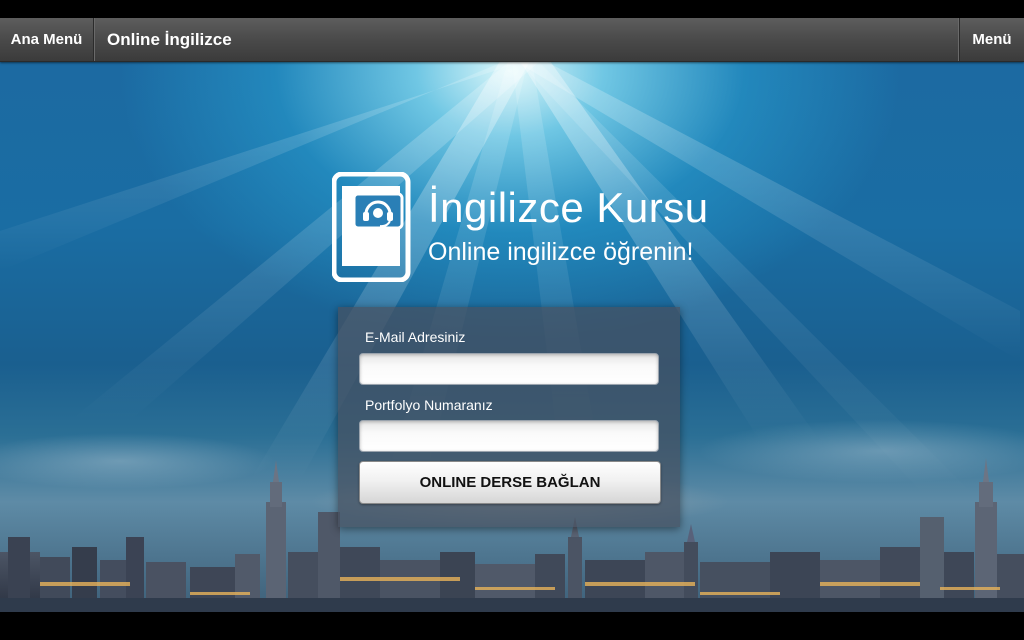 The image size is (1024, 640). What do you see at coordinates (512, 40) in the screenshot?
I see `app-header: Ana Menü Online İngilizce Menü` at bounding box center [512, 40].